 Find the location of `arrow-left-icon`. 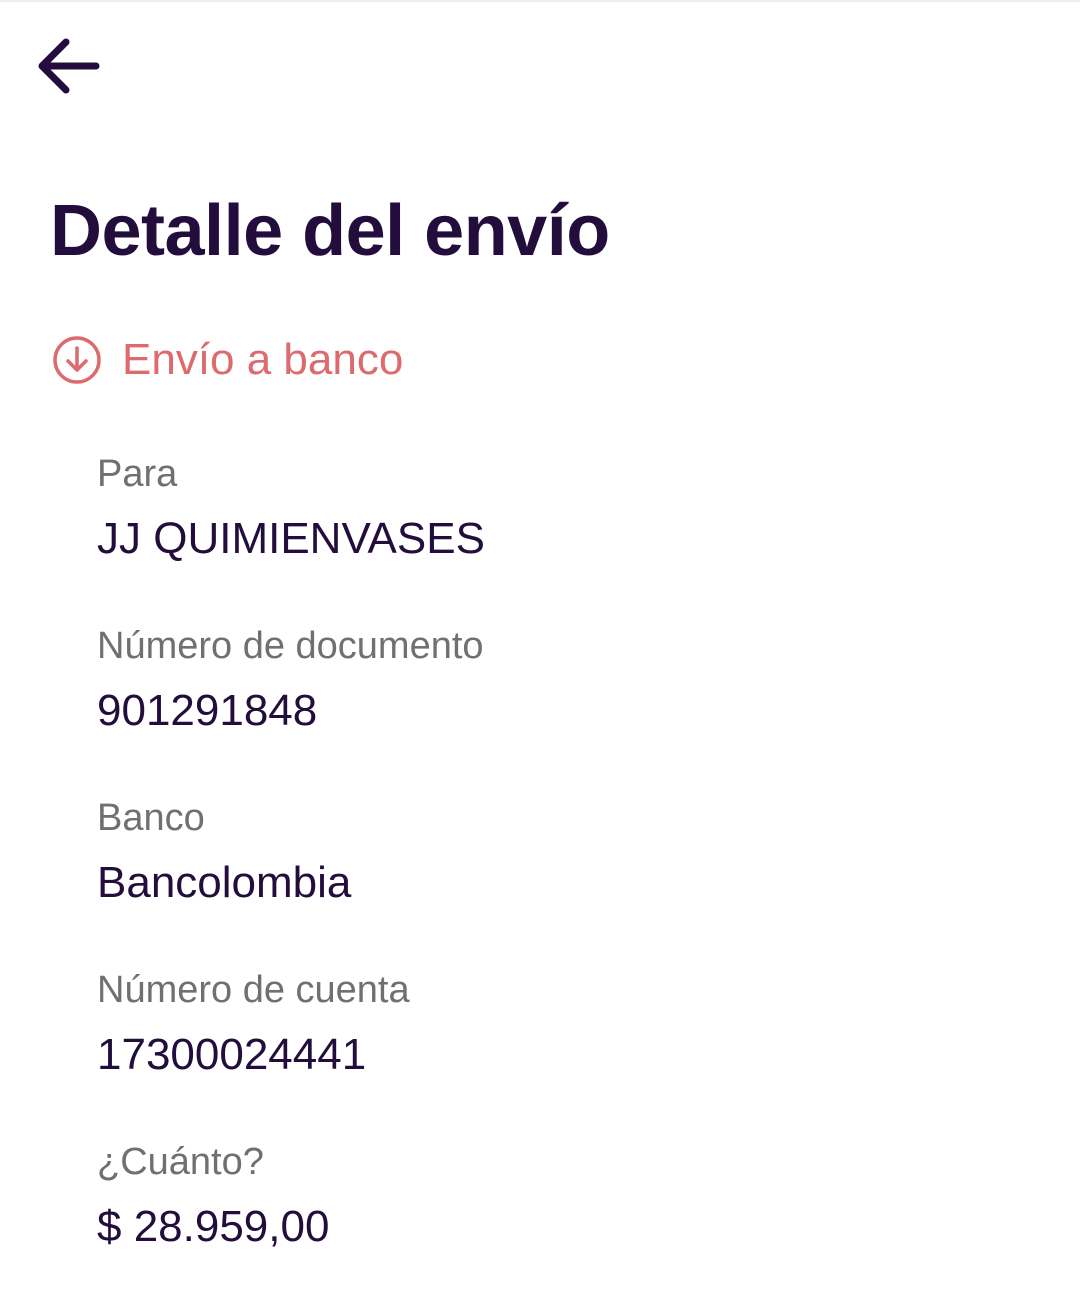

arrow-left-icon is located at coordinates (68, 66).